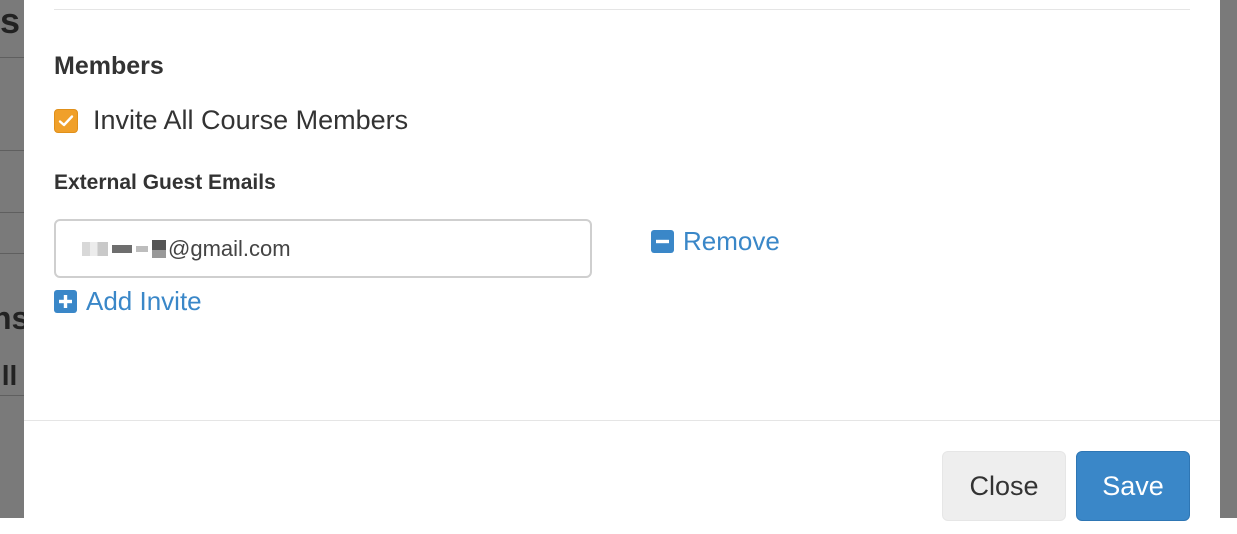  What do you see at coordinates (622, 9) in the screenshot?
I see `header-divider` at bounding box center [622, 9].